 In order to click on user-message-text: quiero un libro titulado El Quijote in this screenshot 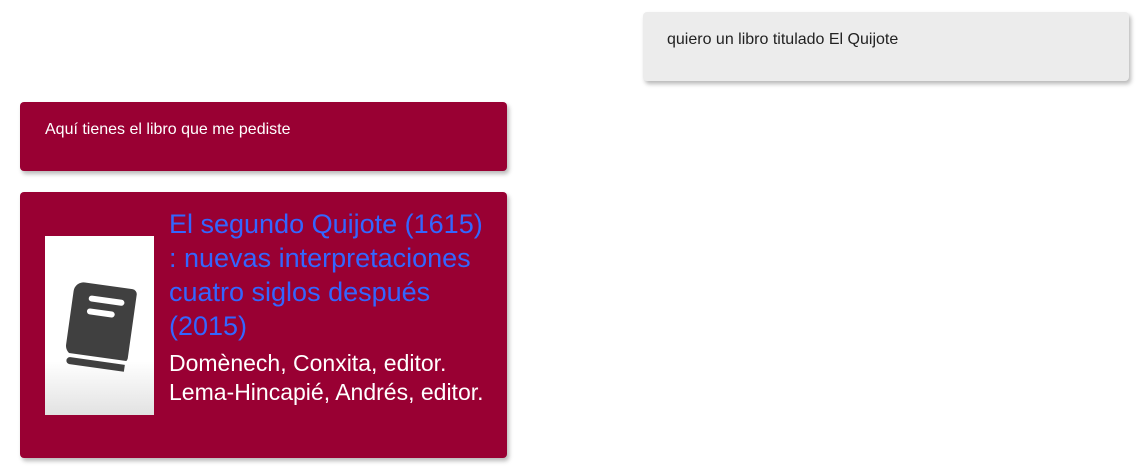, I will do `click(783, 39)`.